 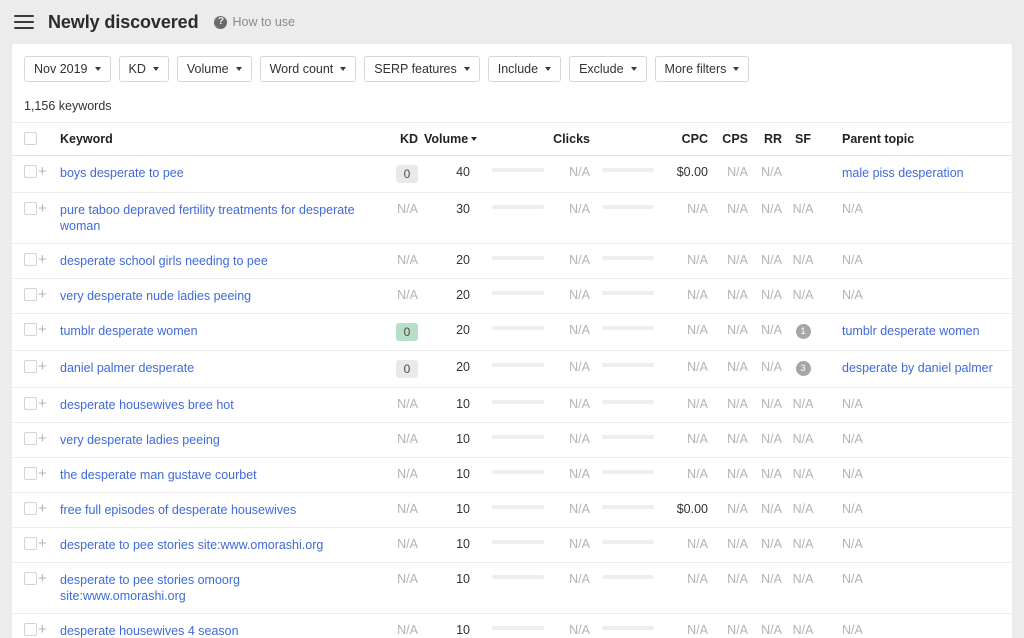 I want to click on volume-filter: Volume, so click(x=214, y=69).